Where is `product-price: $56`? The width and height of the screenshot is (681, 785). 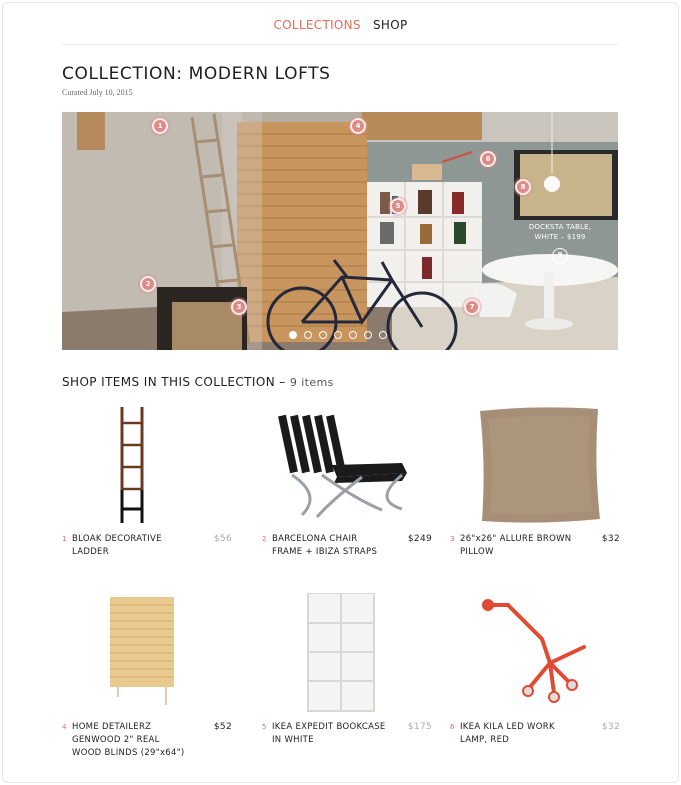
product-price: $56 is located at coordinates (222, 539).